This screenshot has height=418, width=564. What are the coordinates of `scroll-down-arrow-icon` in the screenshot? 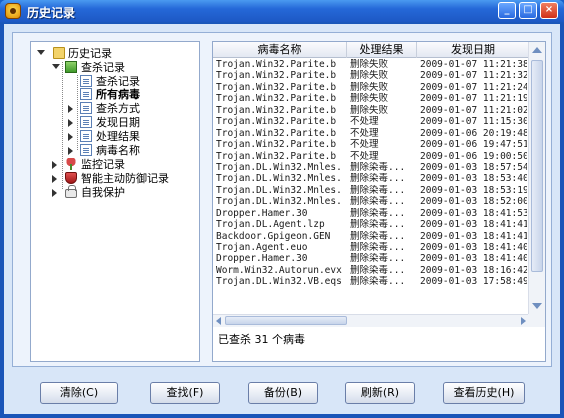 It's located at (537, 306).